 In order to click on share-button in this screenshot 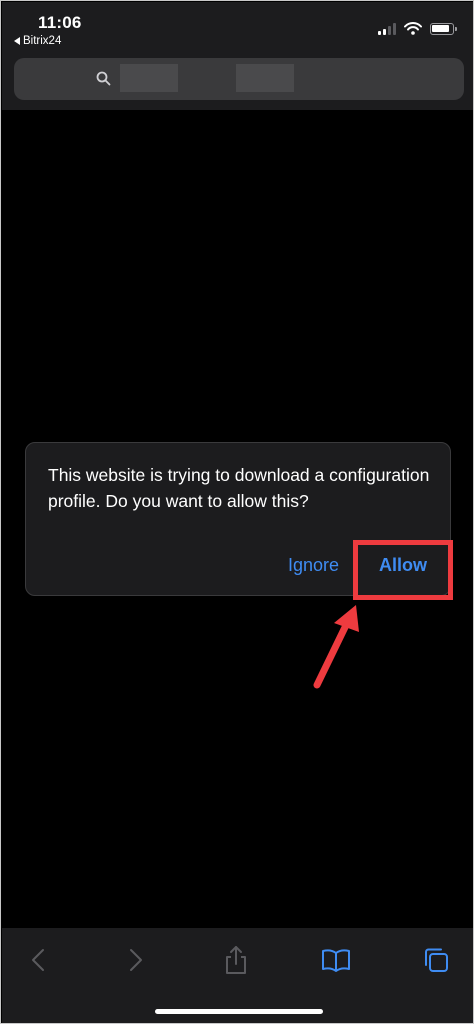, I will do `click(236, 960)`.